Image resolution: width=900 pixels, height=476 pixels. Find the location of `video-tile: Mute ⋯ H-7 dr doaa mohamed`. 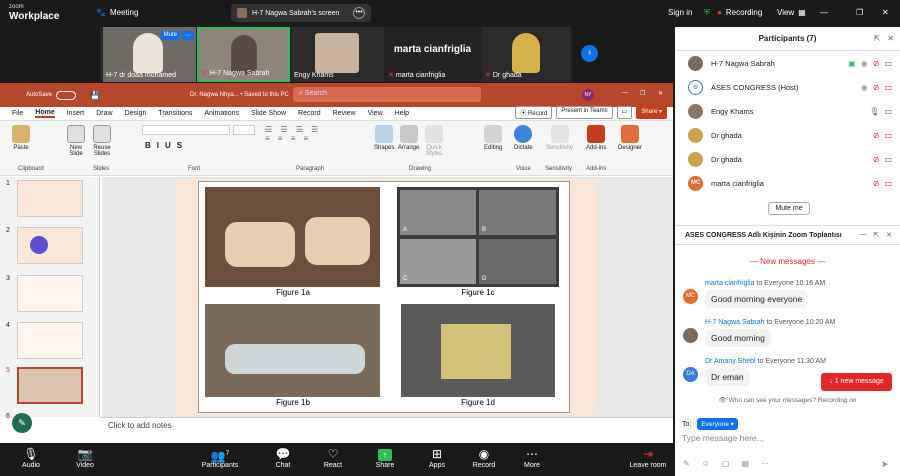

video-tile: Mute ⋯ H-7 dr doaa mohamed is located at coordinates (149, 54).